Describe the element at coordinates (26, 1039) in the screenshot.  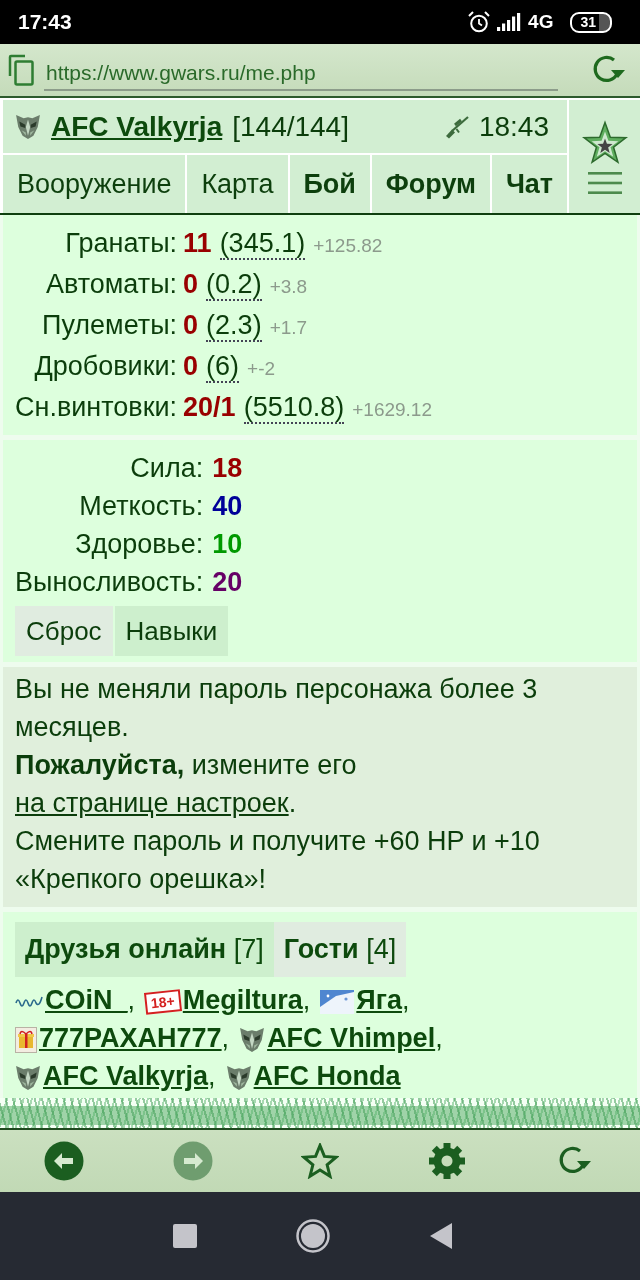
I see `gift-icon` at that location.